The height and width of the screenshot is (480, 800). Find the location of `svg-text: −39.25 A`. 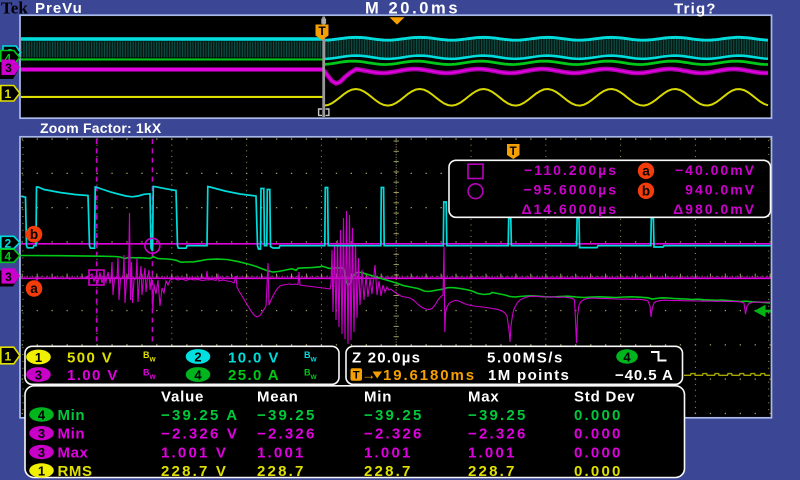

svg-text: −39.25 A is located at coordinates (200, 415).